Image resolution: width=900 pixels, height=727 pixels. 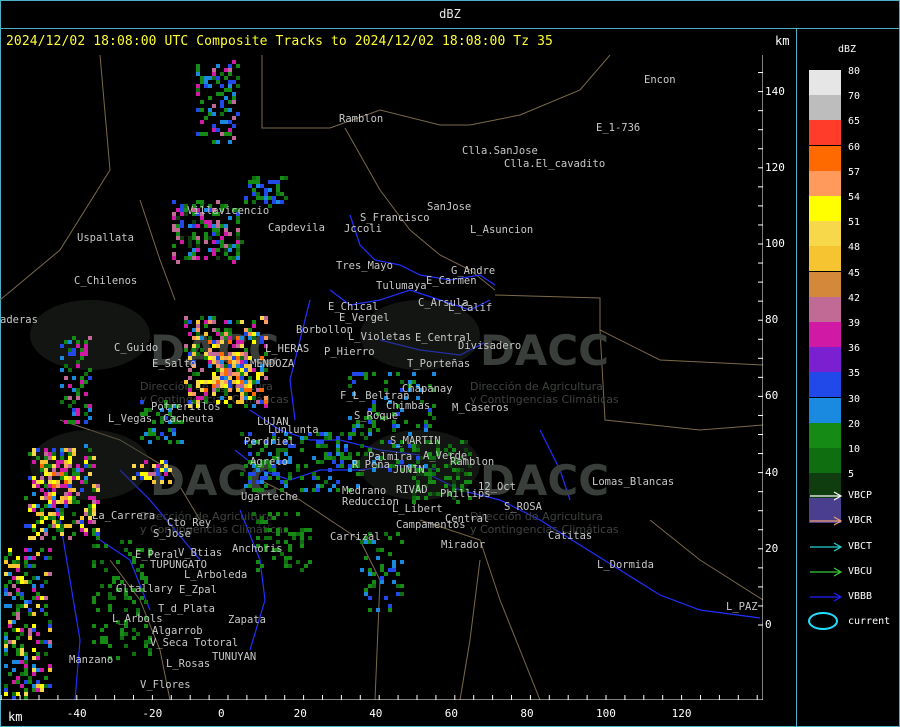 What do you see at coordinates (523, 507) in the screenshot?
I see `place-label: S_ROSA` at bounding box center [523, 507].